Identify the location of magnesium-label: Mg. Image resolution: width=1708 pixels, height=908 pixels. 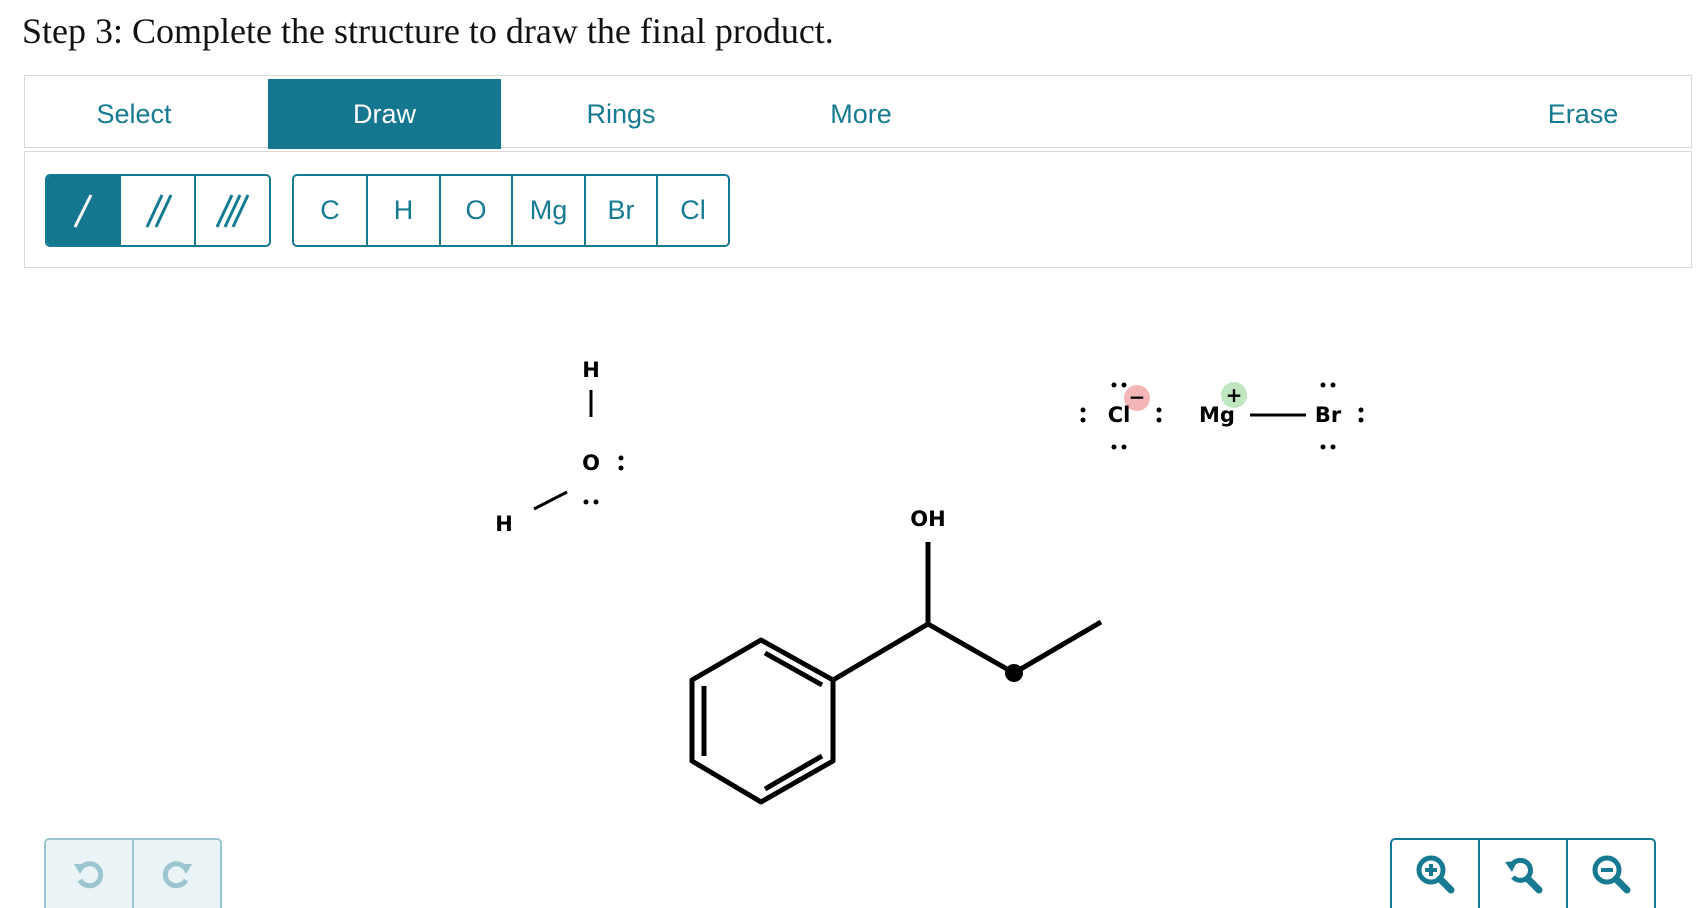
(1217, 415).